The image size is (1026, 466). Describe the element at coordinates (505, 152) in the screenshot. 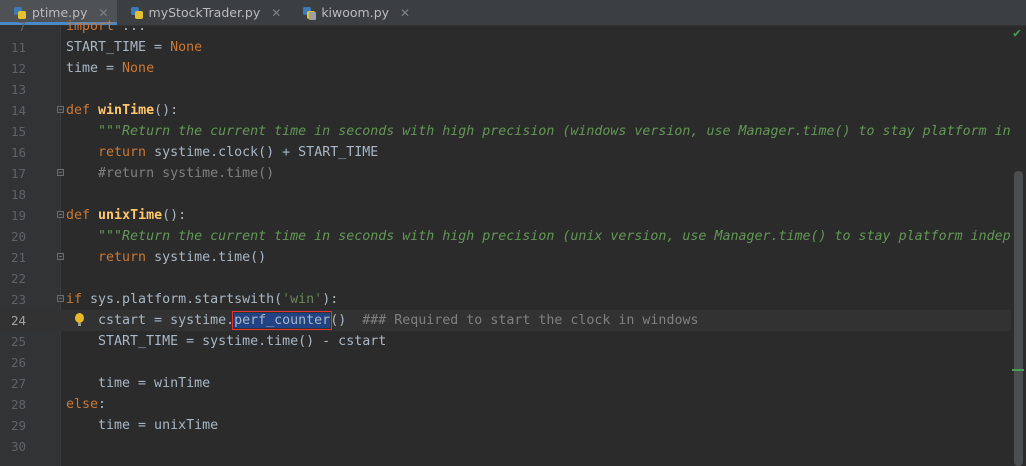

I see `code-line: 16 return systime.clock() + START_TIME` at that location.